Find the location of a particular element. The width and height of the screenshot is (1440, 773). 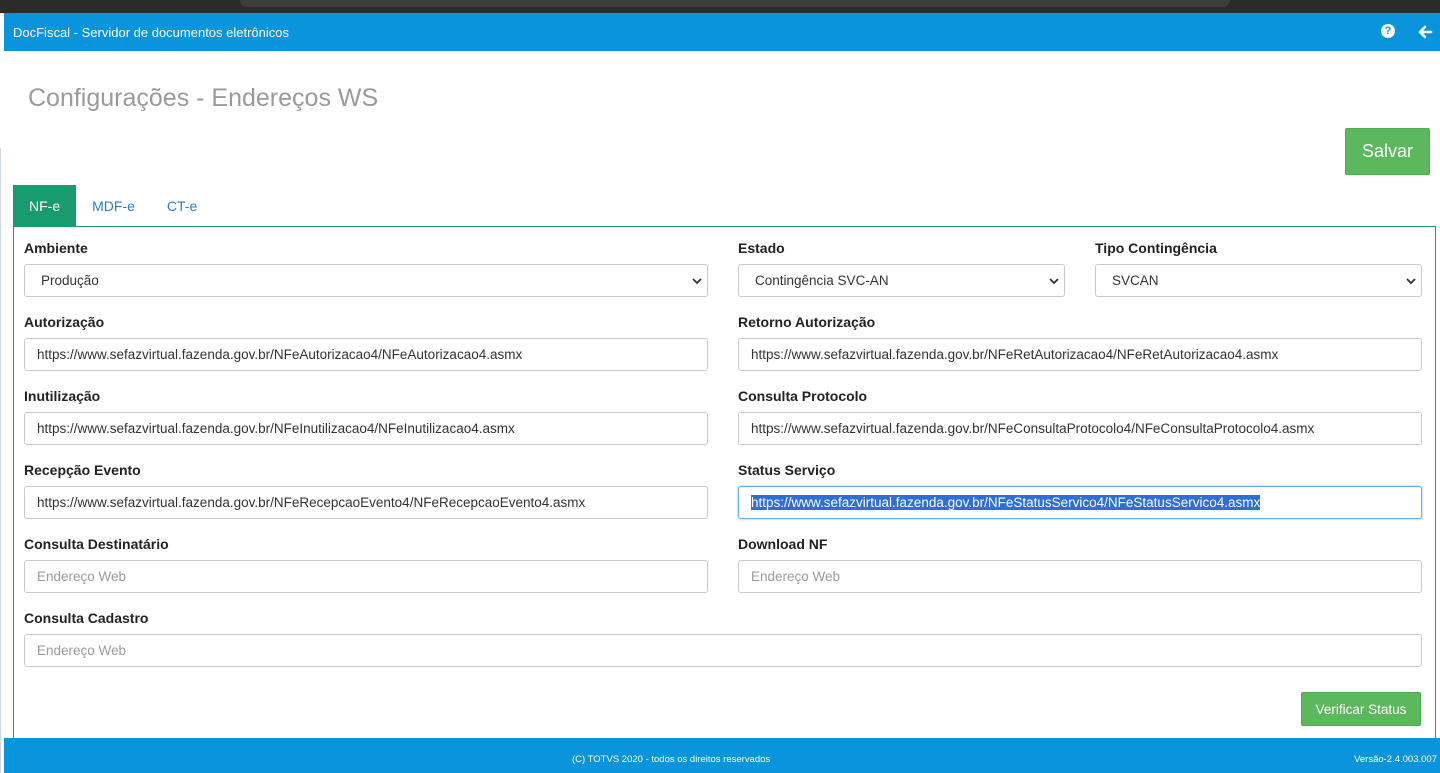

status-servico-label: Status Serviço is located at coordinates (787, 470).